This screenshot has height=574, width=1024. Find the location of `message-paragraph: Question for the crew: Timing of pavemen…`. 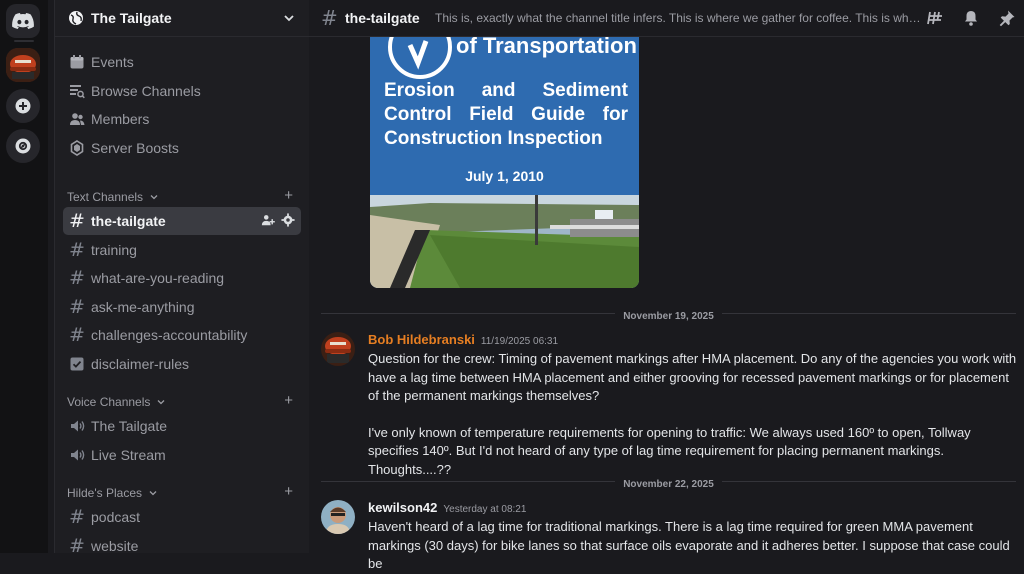

message-paragraph: Question for the crew: Timing of pavemen… is located at coordinates (692, 377).